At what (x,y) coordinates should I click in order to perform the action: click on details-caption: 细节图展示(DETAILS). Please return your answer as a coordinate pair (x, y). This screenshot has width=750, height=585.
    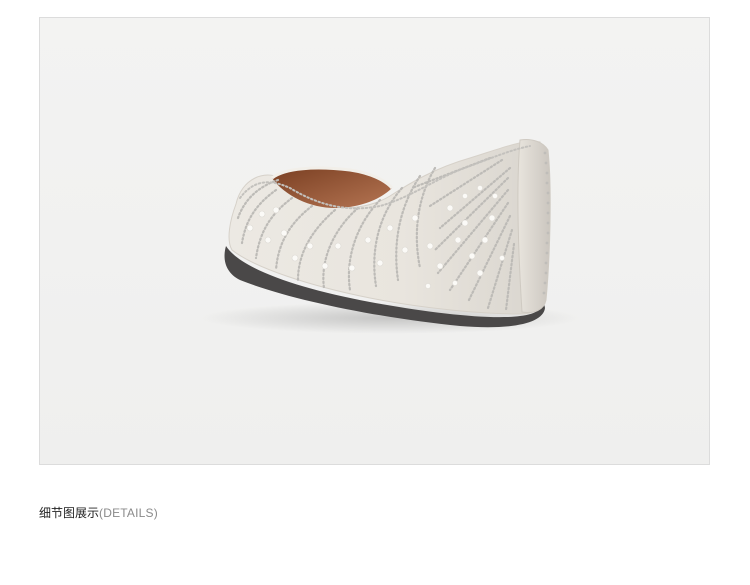
    Looking at the image, I should click on (98, 512).